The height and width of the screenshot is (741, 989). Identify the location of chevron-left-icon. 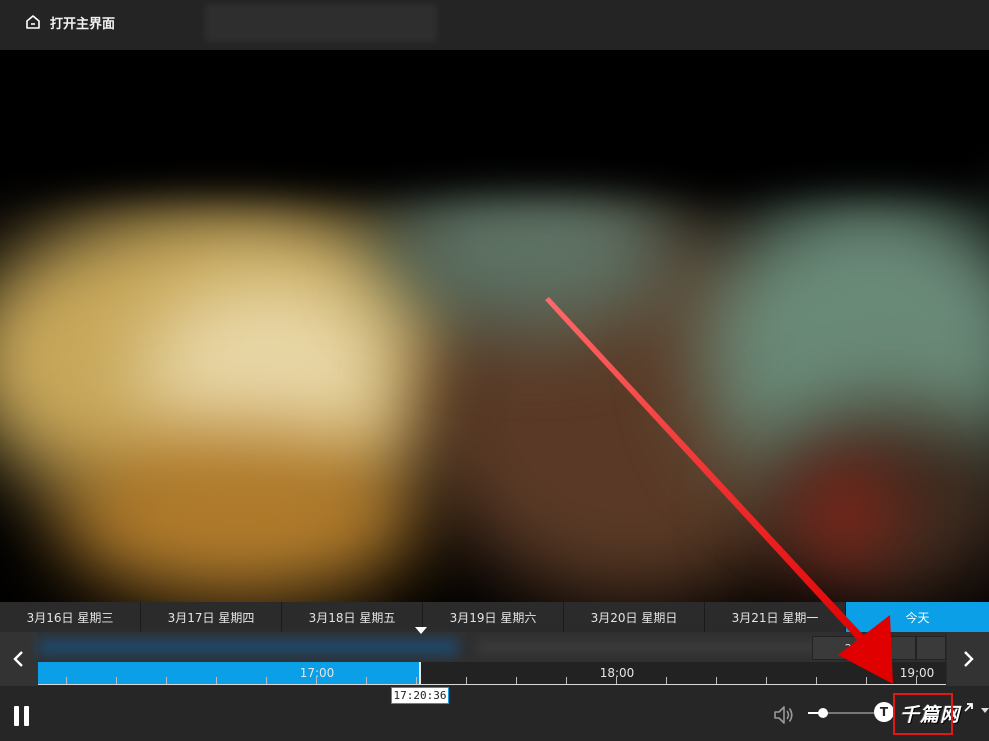
(18, 659).